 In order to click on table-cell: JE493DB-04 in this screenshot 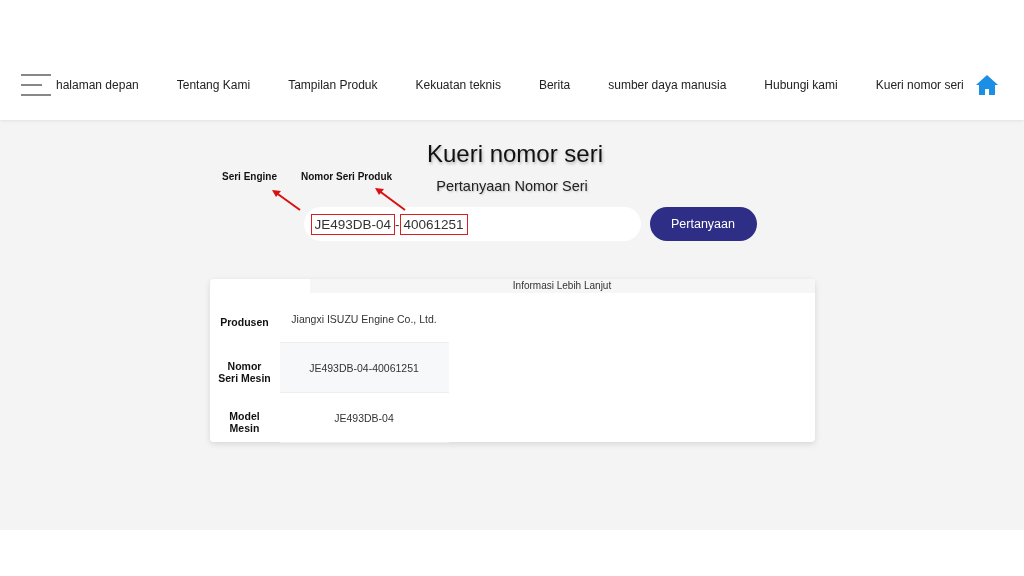, I will do `click(364, 418)`.